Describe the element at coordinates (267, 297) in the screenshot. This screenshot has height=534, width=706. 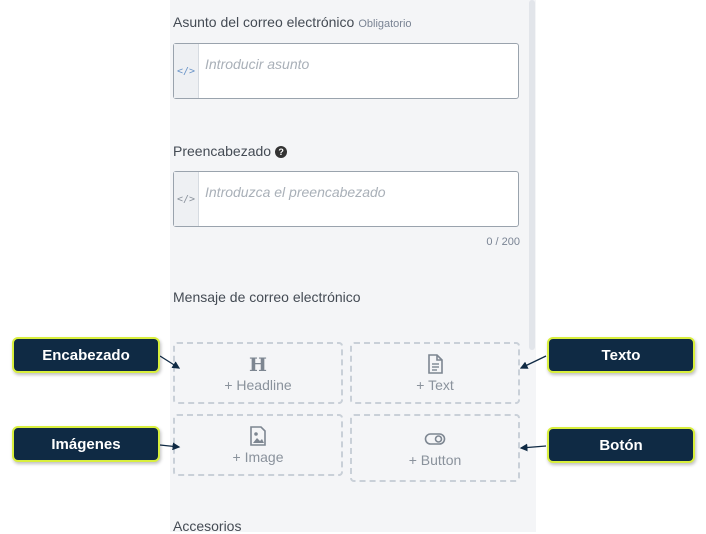
I see `message-label: Mensaje de correo electrónico` at that location.